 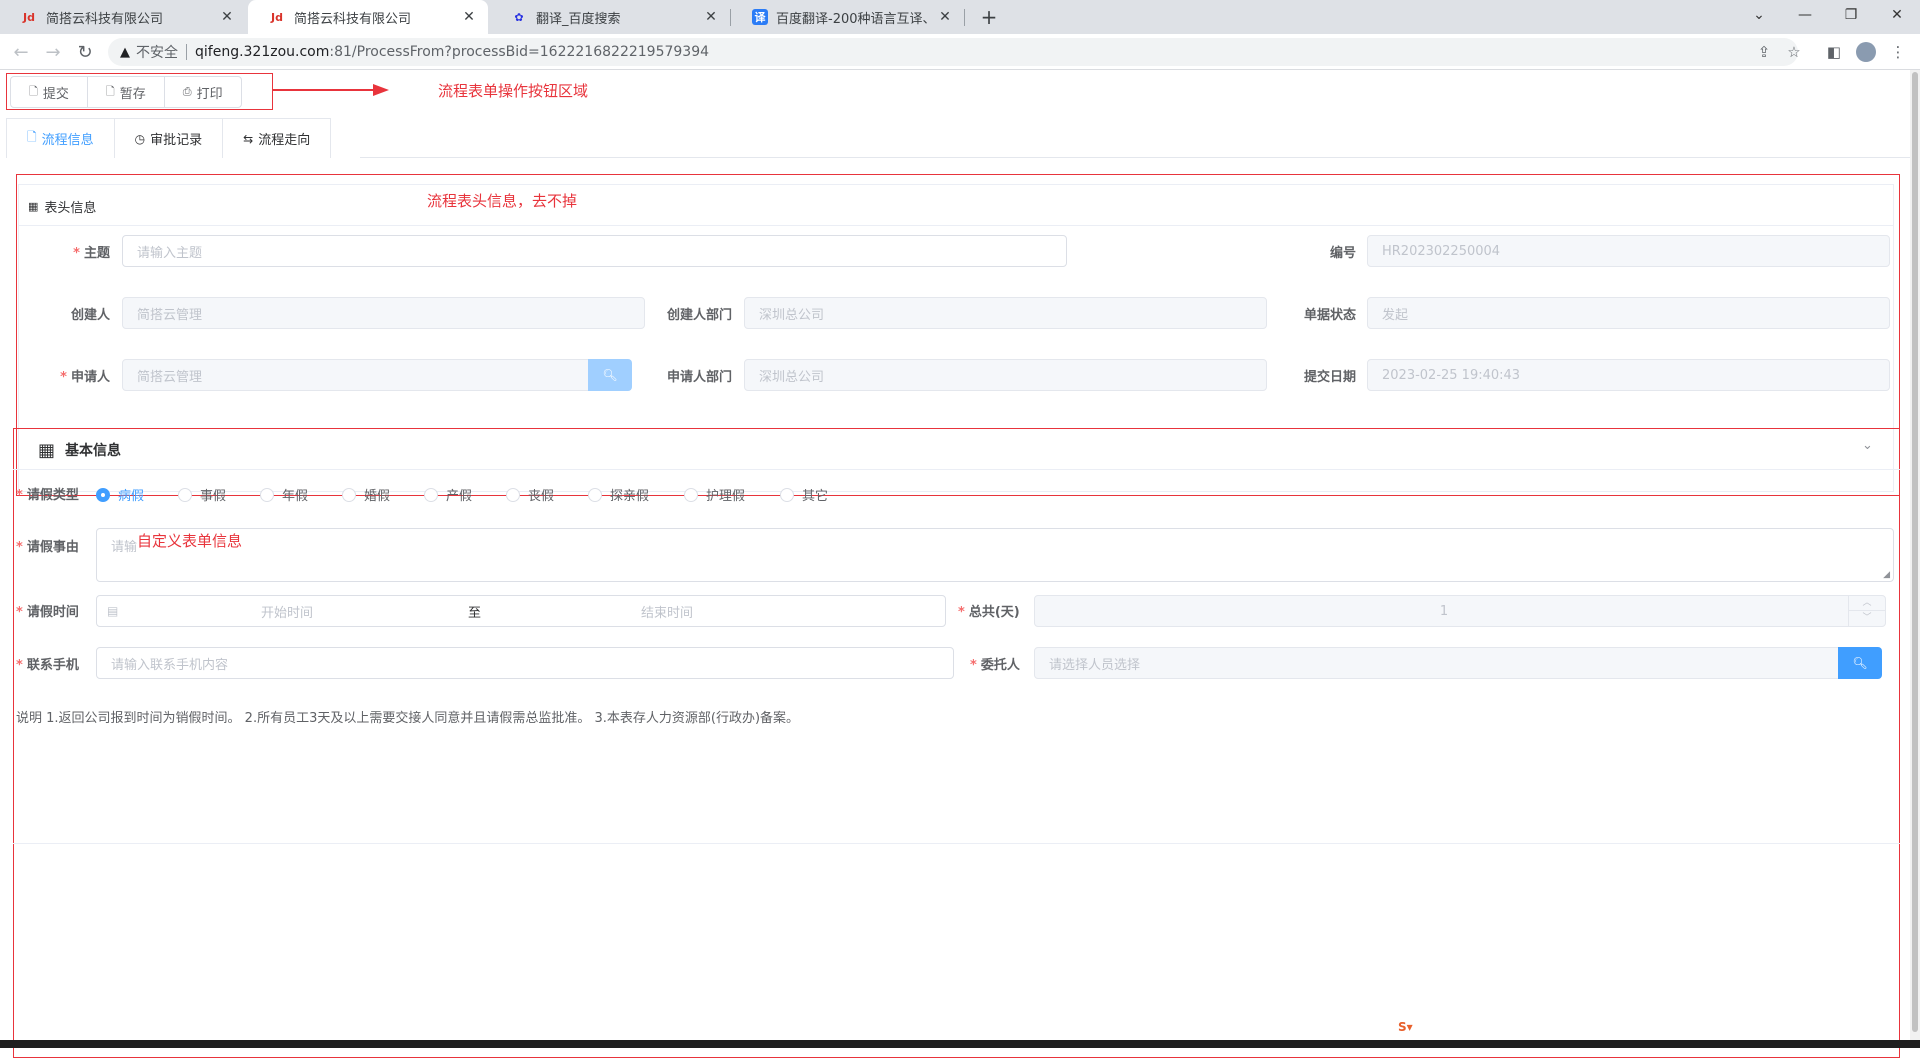 I want to click on radio-family-visit-leave: 探亲假, so click(x=618, y=494).